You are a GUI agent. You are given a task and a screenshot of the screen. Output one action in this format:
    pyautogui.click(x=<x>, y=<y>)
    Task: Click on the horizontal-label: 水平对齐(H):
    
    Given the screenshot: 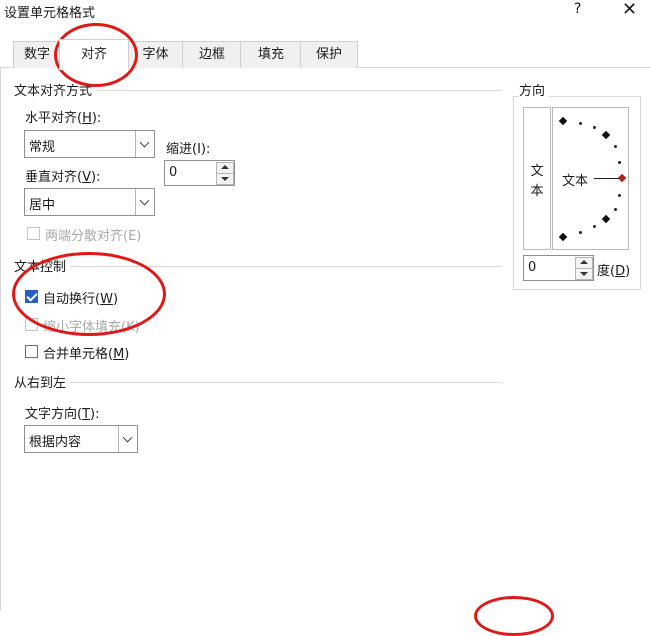 What is the action you would take?
    pyautogui.click(x=63, y=118)
    